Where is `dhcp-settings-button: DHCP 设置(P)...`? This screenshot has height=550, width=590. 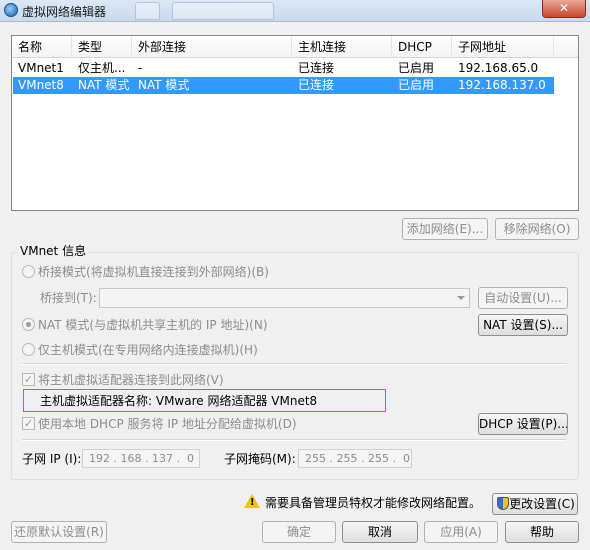
dhcp-settings-button: DHCP 设置(P)... is located at coordinates (523, 424).